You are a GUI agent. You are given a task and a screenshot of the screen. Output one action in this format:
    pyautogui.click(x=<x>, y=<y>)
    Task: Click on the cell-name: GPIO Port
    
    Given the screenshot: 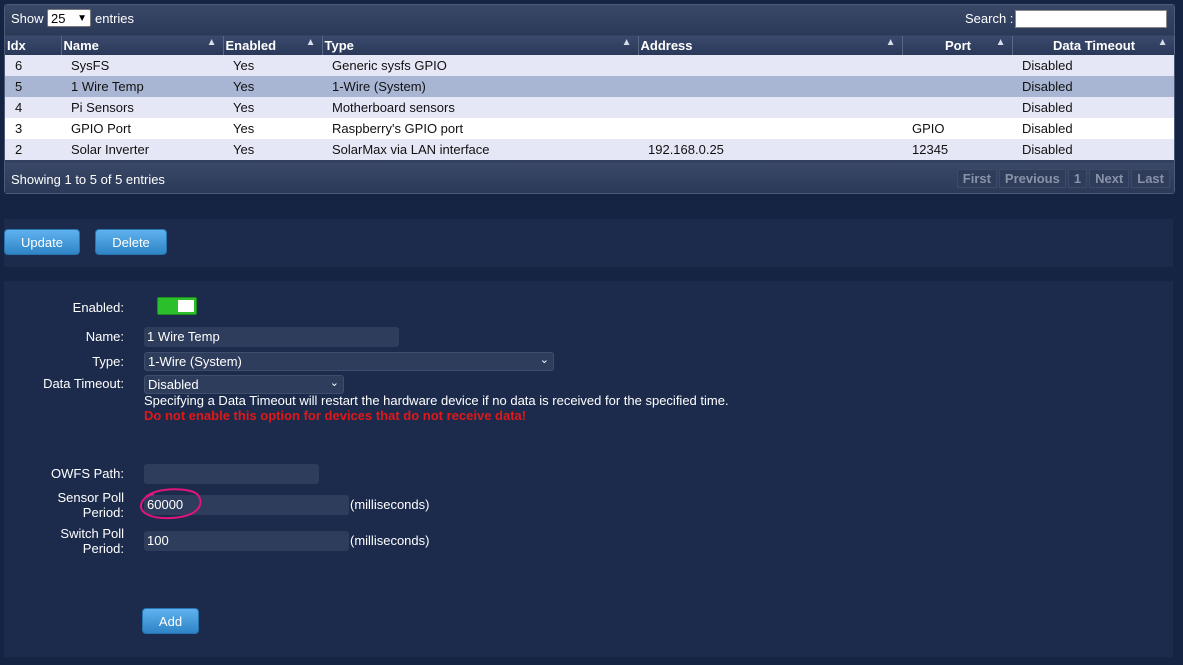 What is the action you would take?
    pyautogui.click(x=142, y=128)
    